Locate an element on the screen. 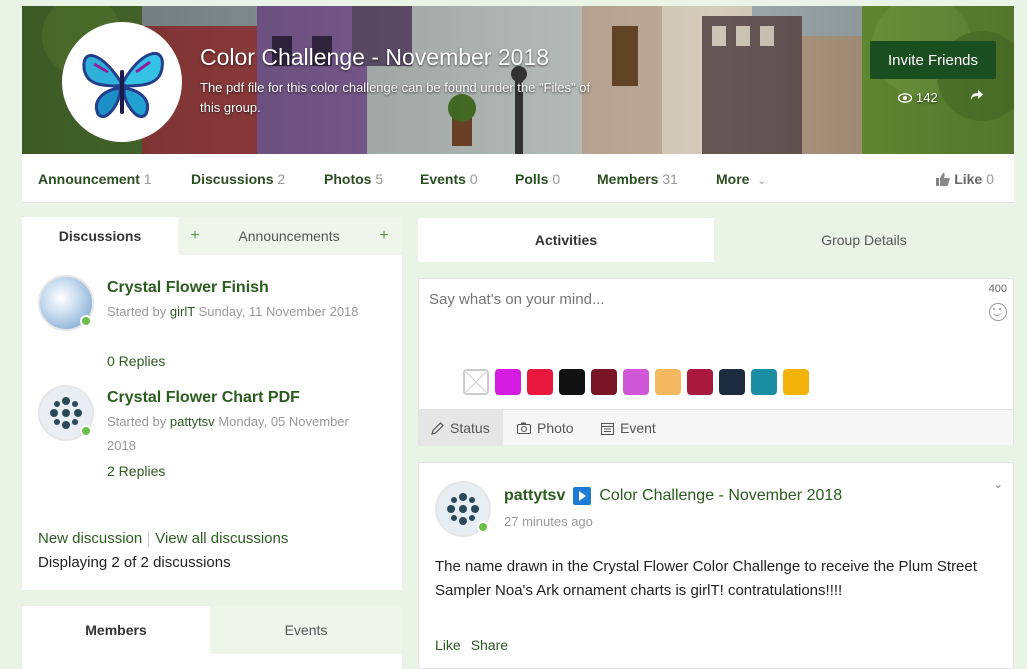 The height and width of the screenshot is (669, 1027). character-count: 400 is located at coordinates (997, 289).